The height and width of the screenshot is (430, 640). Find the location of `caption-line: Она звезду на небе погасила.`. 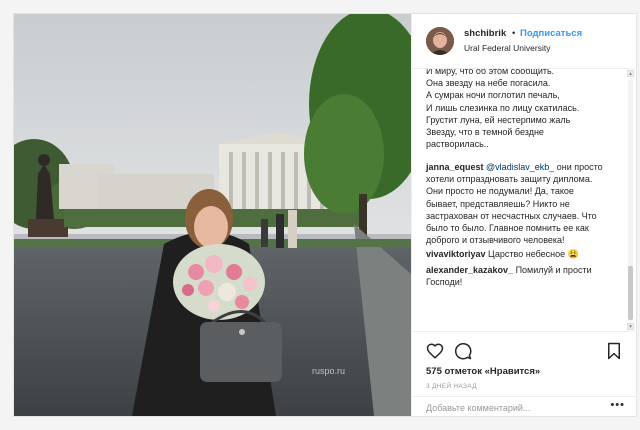

caption-line: Она звезду на небе погасила. is located at coordinates (488, 83).